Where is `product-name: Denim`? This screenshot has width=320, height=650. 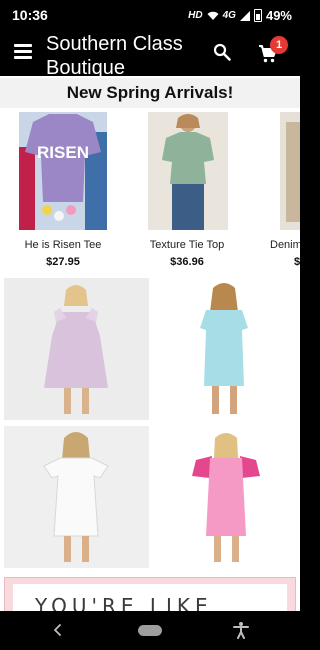 product-name: Denim is located at coordinates (285, 245).